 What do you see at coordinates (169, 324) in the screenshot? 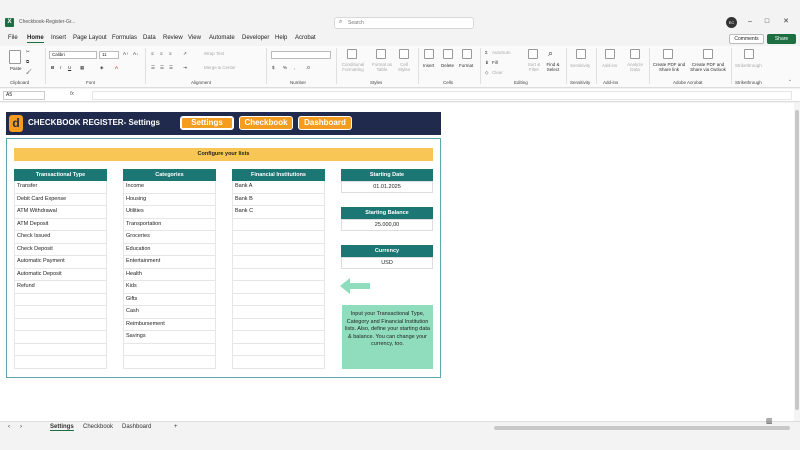
I see `list-item: Reimbursement` at bounding box center [169, 324].